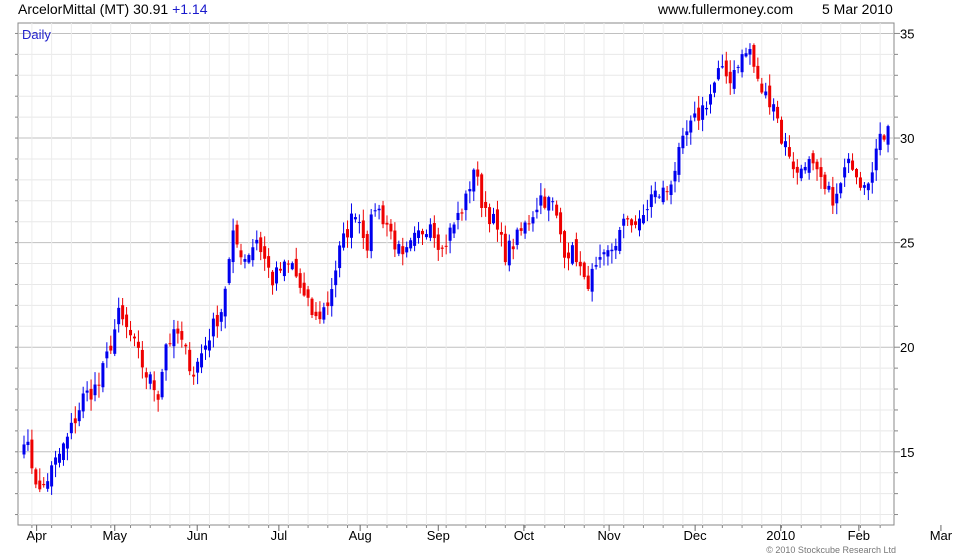  Describe the element at coordinates (279, 535) in the screenshot. I see `x-tick-label: Jul` at that location.